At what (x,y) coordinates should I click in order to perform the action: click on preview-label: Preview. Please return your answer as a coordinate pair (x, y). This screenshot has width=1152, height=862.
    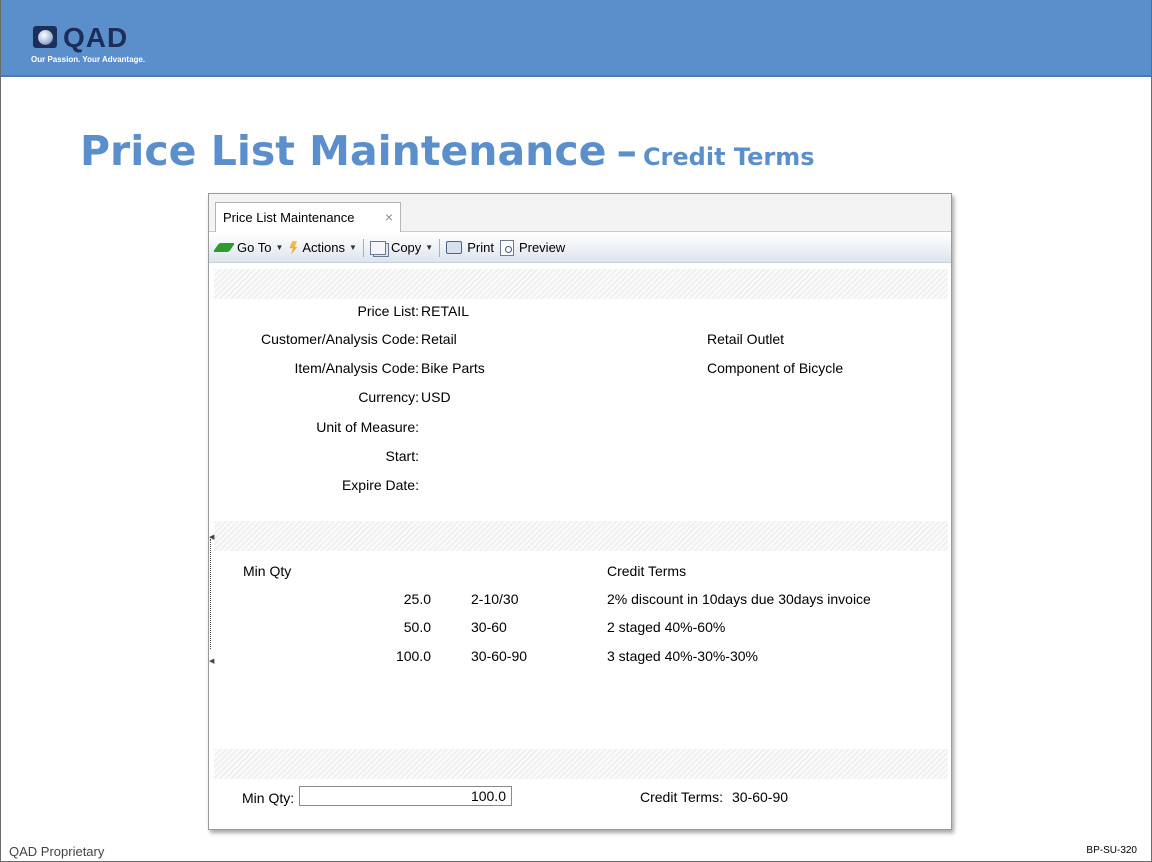
    Looking at the image, I should click on (542, 247).